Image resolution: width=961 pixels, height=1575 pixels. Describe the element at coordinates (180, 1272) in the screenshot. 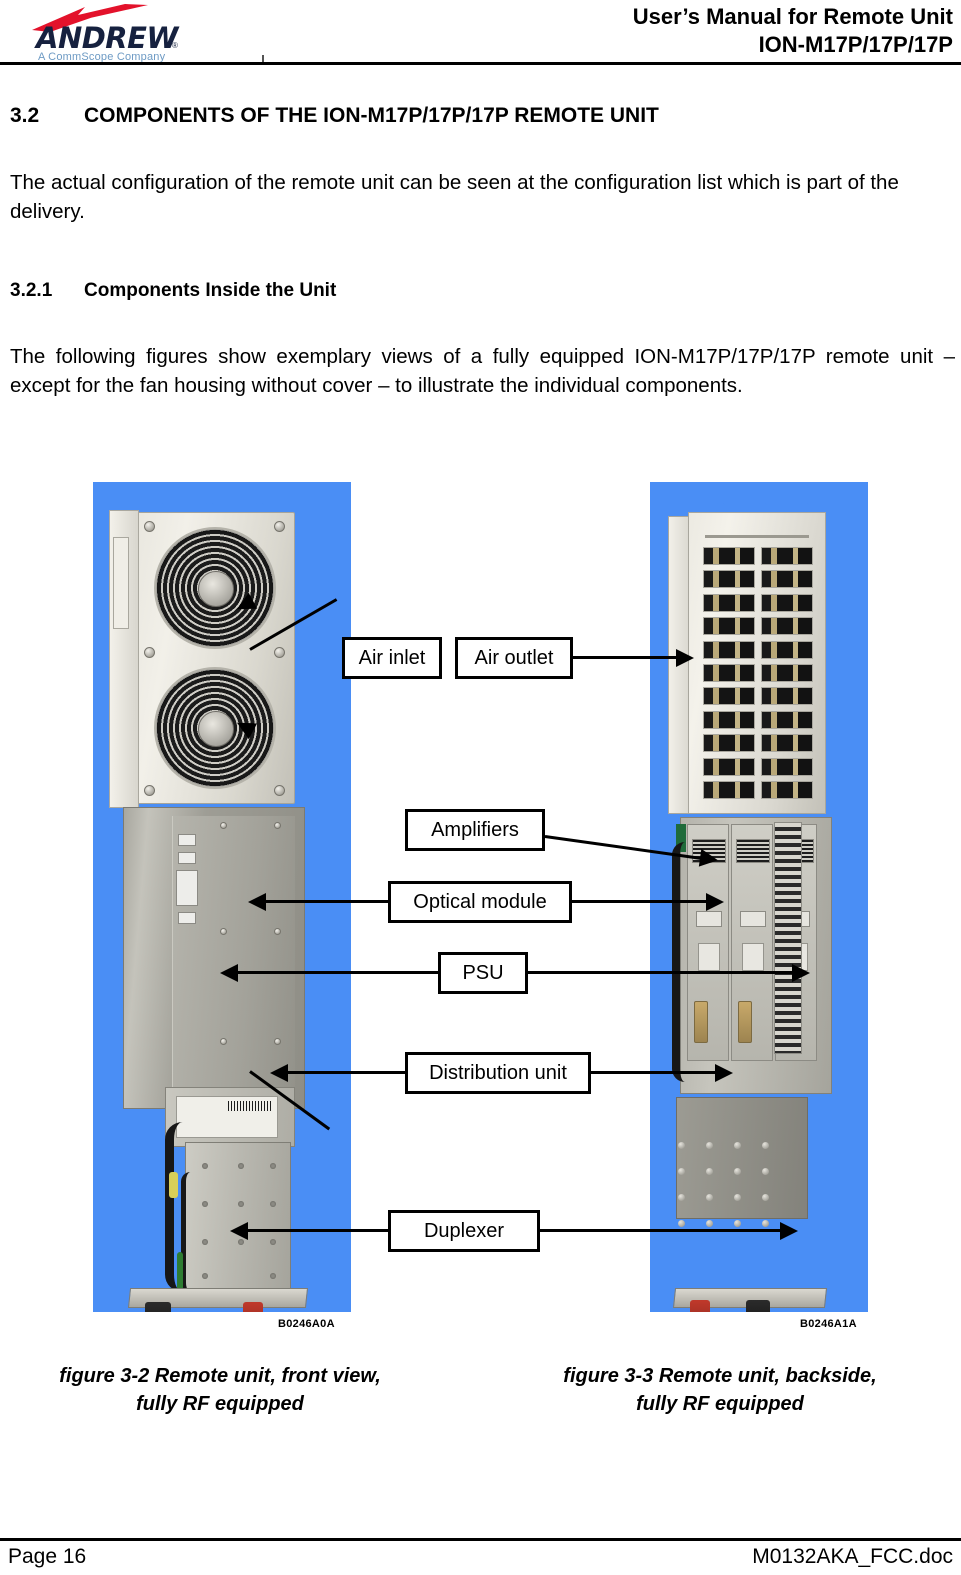

I see `ground-cable` at that location.